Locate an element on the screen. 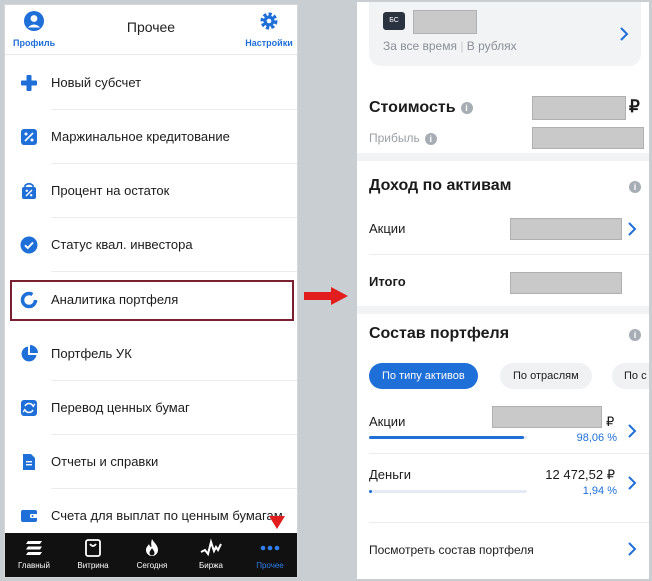 This screenshot has width=652, height=581. menu-item-interest-on-balance: Процент на остаток is located at coordinates (151, 191).